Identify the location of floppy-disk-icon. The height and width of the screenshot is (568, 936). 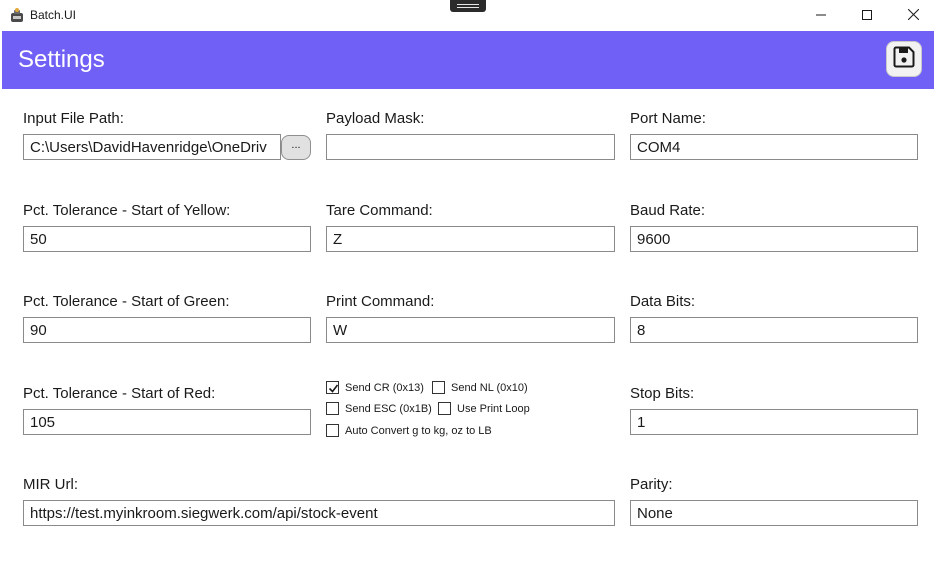
(904, 59).